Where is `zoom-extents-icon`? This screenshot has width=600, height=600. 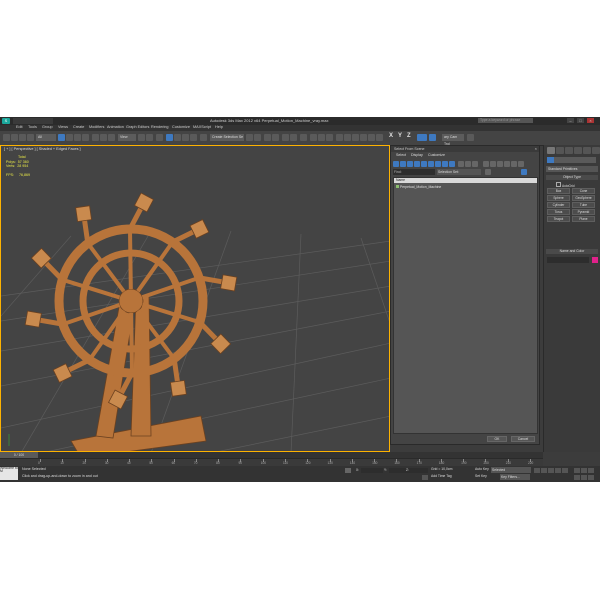 zoom-extents-icon is located at coordinates (577, 477).